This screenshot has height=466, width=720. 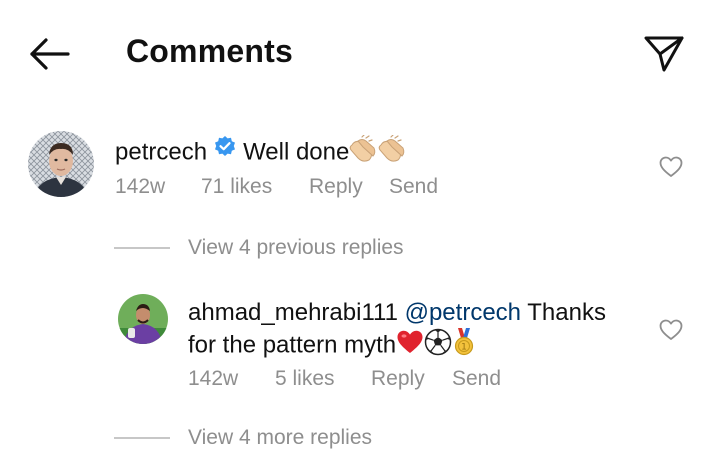 What do you see at coordinates (566, 312) in the screenshot?
I see `reply-body-line-1: Thanks` at bounding box center [566, 312].